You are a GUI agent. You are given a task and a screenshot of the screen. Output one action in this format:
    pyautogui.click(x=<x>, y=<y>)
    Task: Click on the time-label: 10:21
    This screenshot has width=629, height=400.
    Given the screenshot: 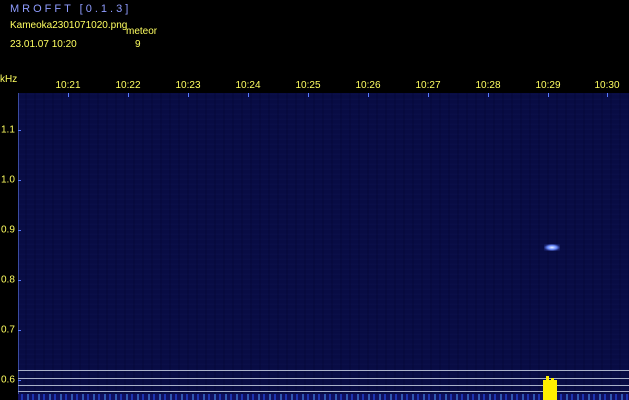 What is the action you would take?
    pyautogui.click(x=68, y=85)
    